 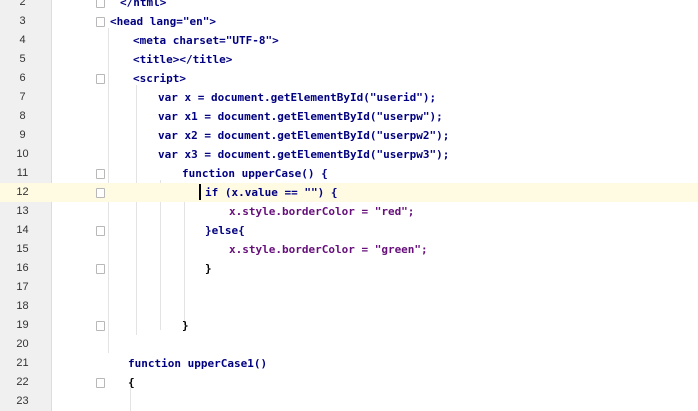 I want to click on line-number: 12, so click(x=22, y=192).